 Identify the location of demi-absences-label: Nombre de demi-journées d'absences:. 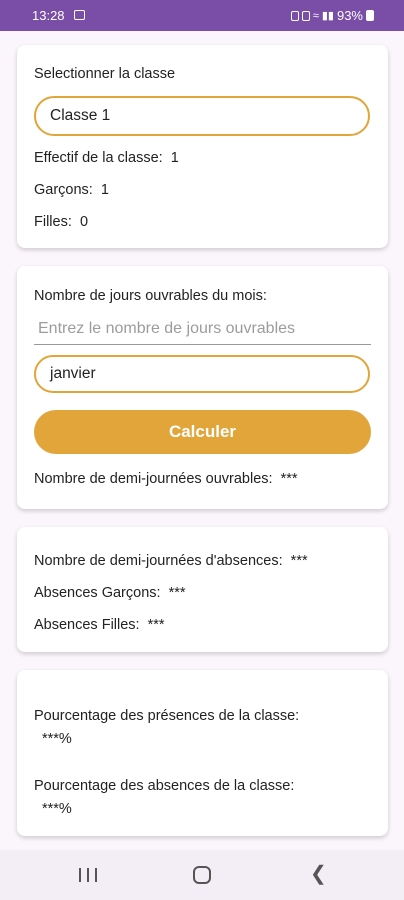
(158, 561).